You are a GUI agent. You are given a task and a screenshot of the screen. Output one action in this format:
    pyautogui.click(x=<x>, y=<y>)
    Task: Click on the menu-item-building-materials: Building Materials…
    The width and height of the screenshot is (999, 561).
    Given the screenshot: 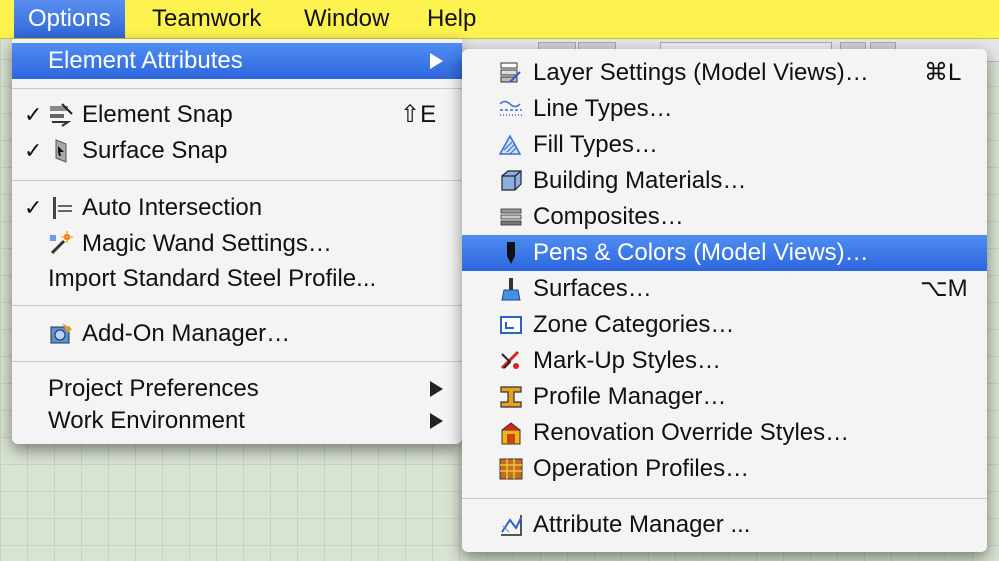 What is the action you would take?
    pyautogui.click(x=724, y=181)
    